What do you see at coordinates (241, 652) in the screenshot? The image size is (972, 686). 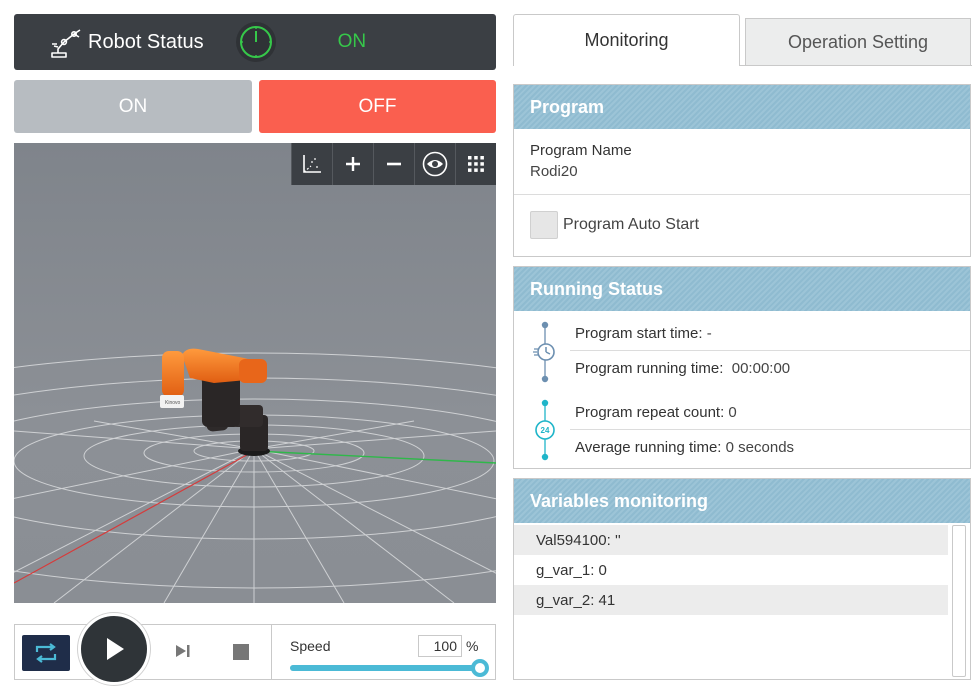 I see `stop-button` at bounding box center [241, 652].